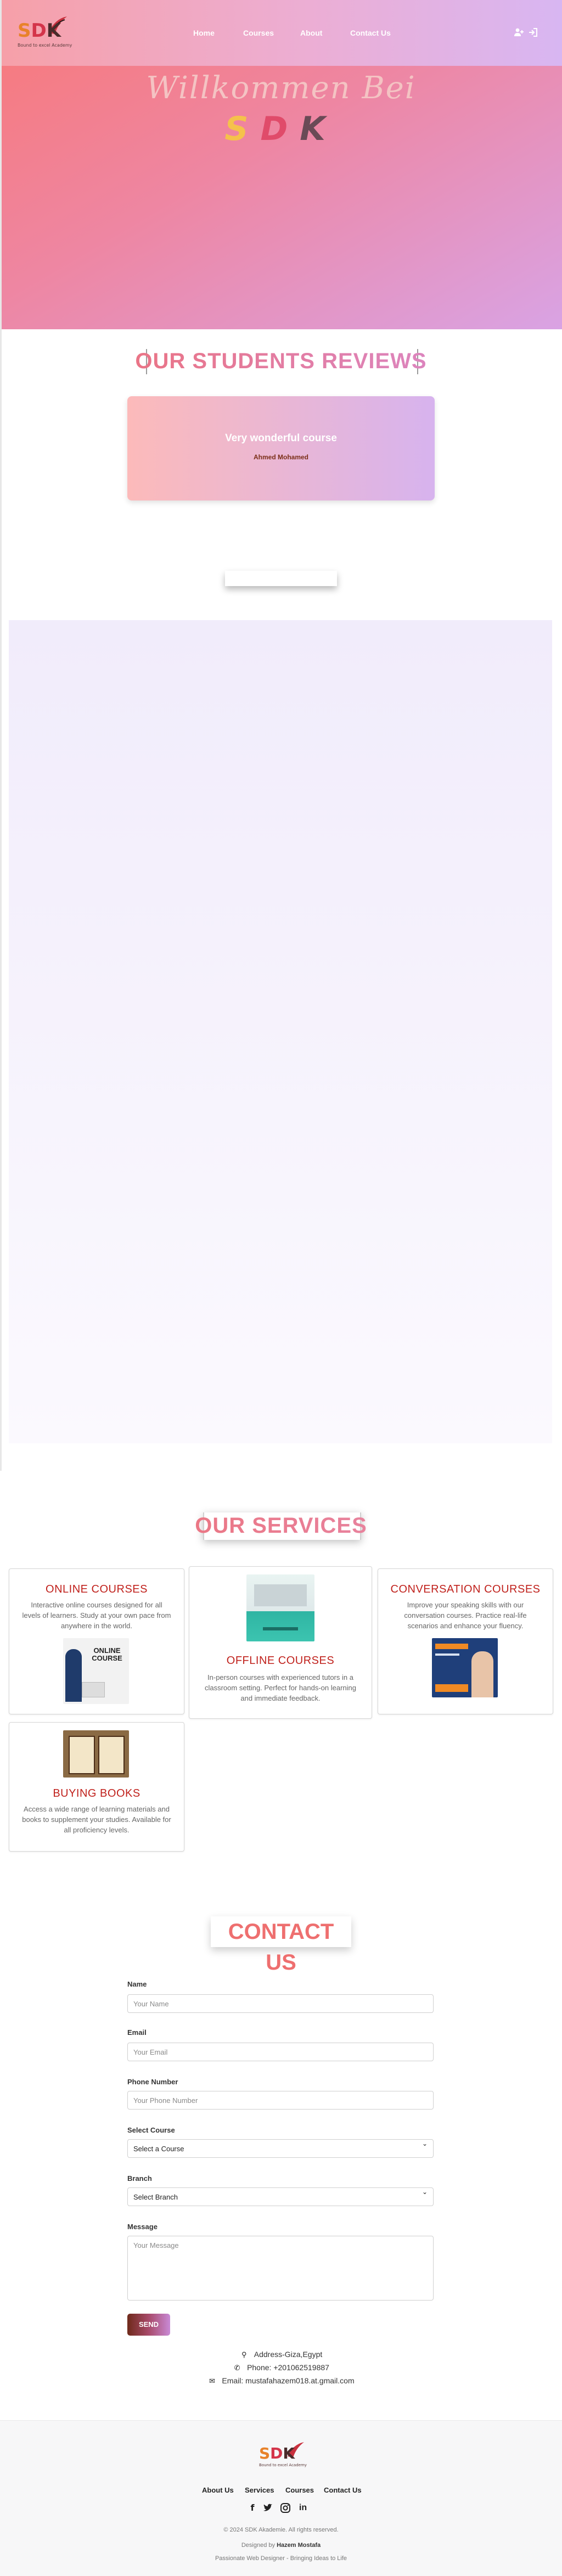 The height and width of the screenshot is (2576, 562). Describe the element at coordinates (280, 1661) in the screenshot. I see `service-title: OFFLINE COURSES` at that location.